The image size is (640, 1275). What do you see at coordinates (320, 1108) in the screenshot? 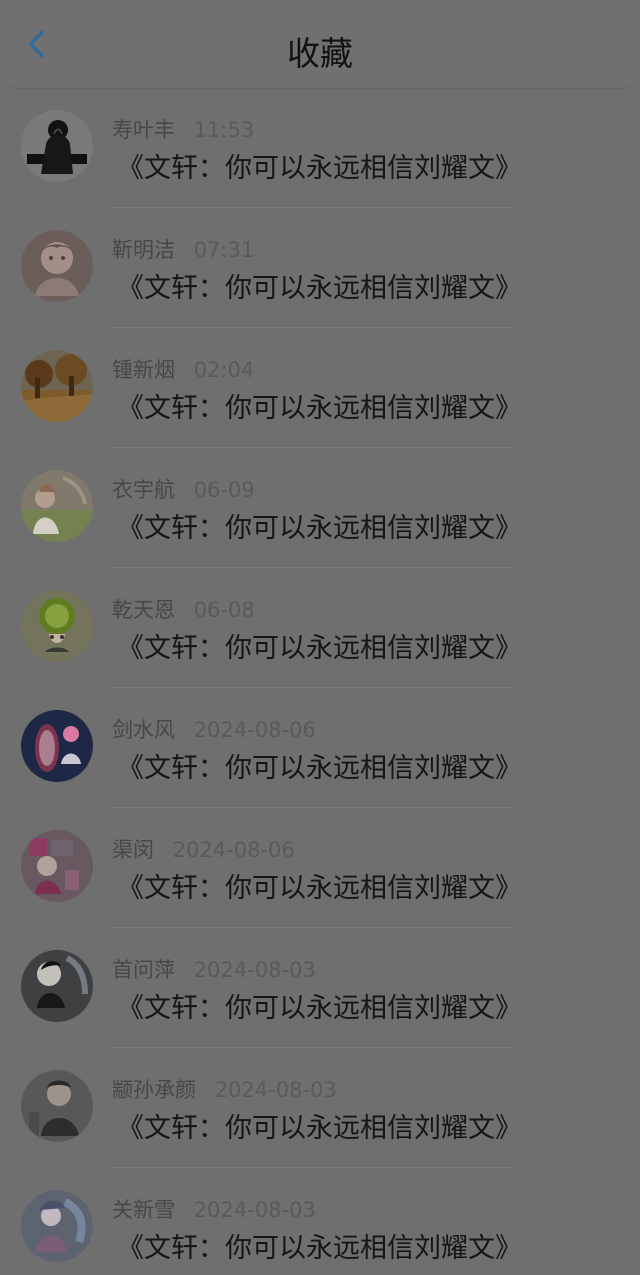
I see `list-item: 颛孙承颜 2024-08-03 《文轩：你可以永远相信刘耀文》` at bounding box center [320, 1108].